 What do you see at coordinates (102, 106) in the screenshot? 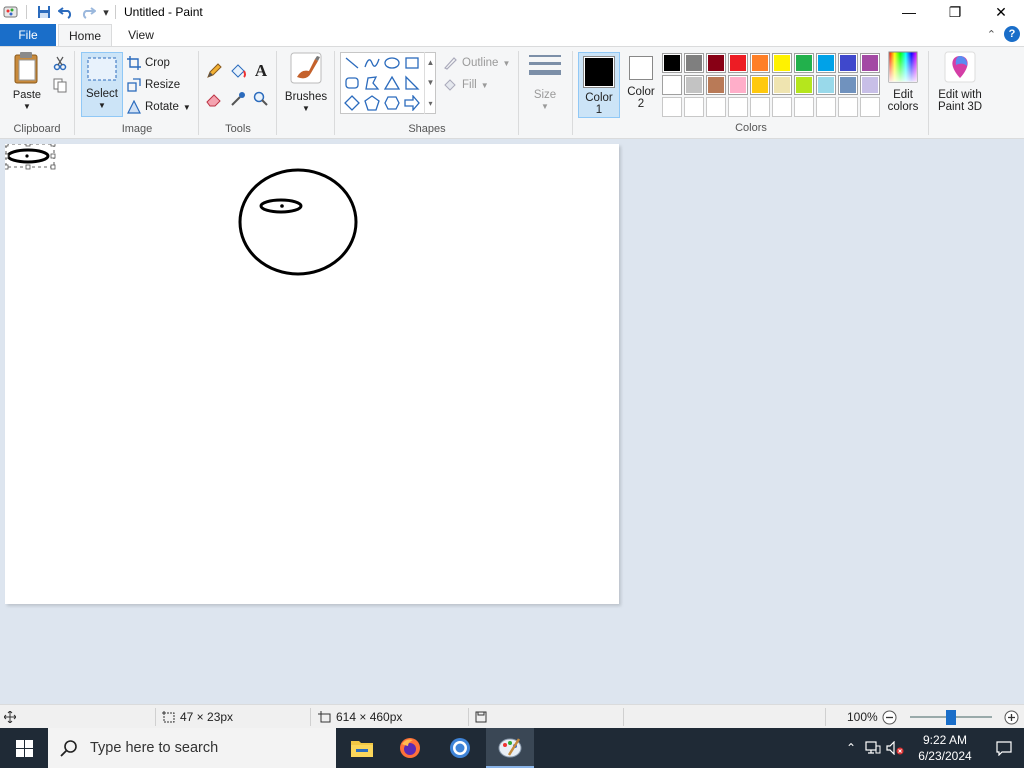
I see `select-dropdown-icon: ▼` at bounding box center [102, 106].